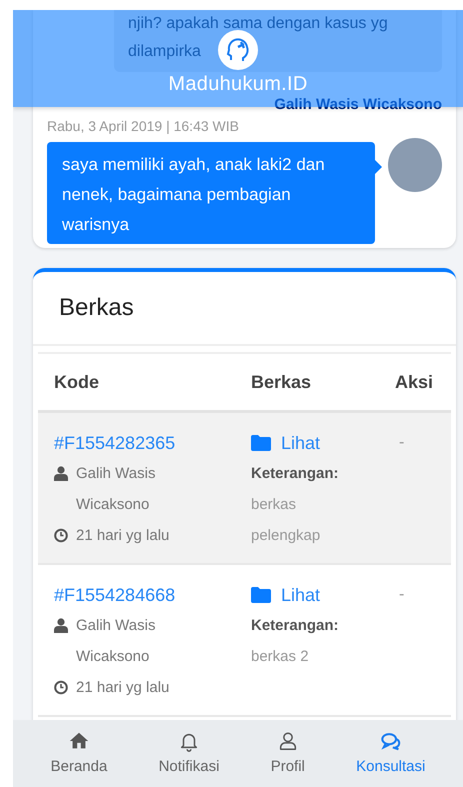  I want to click on nav-tab: Profil, so click(287, 753).